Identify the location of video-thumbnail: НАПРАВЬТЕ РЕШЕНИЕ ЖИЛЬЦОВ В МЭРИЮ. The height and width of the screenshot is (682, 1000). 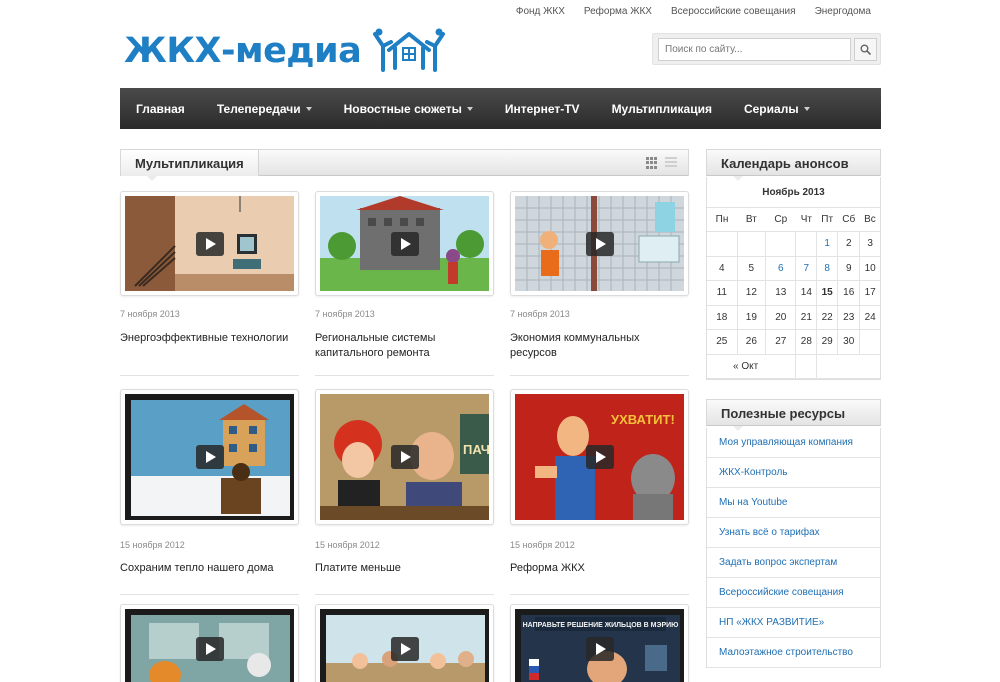
(599, 643).